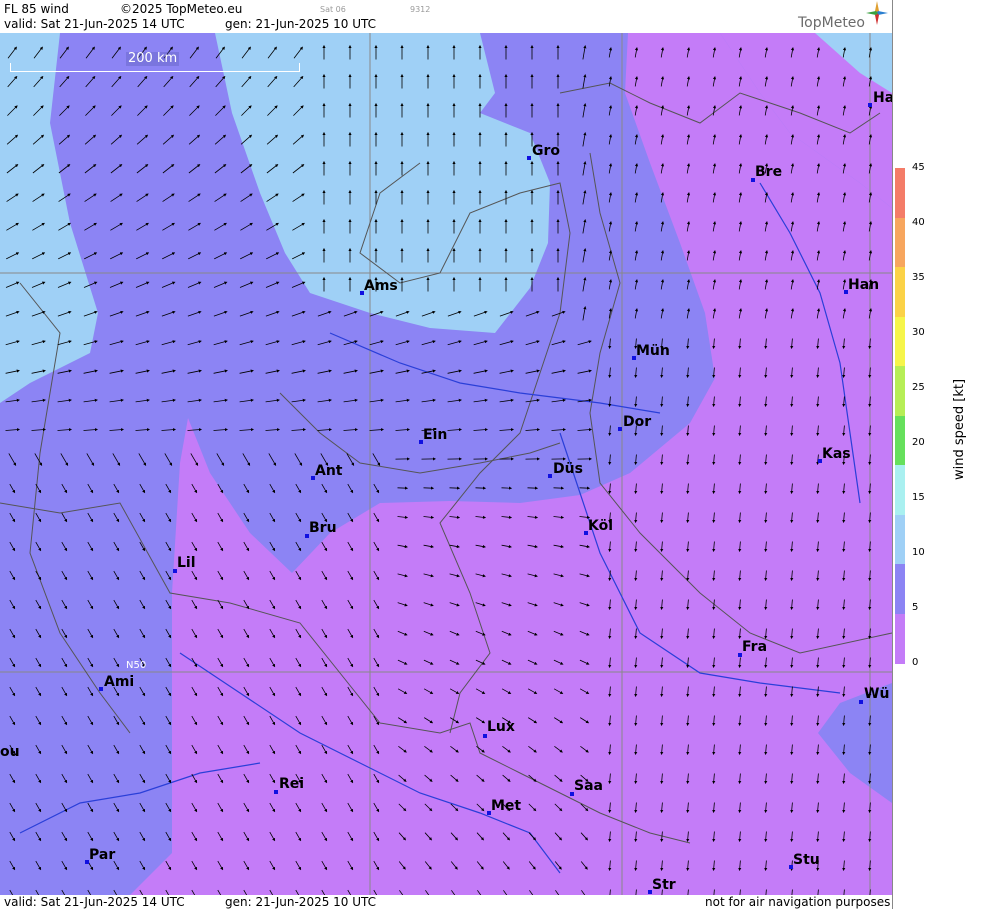 The width and height of the screenshot is (983, 909). Describe the element at coordinates (831, 23) in the screenshot. I see `brand-logo-text: TopMeteo` at that location.